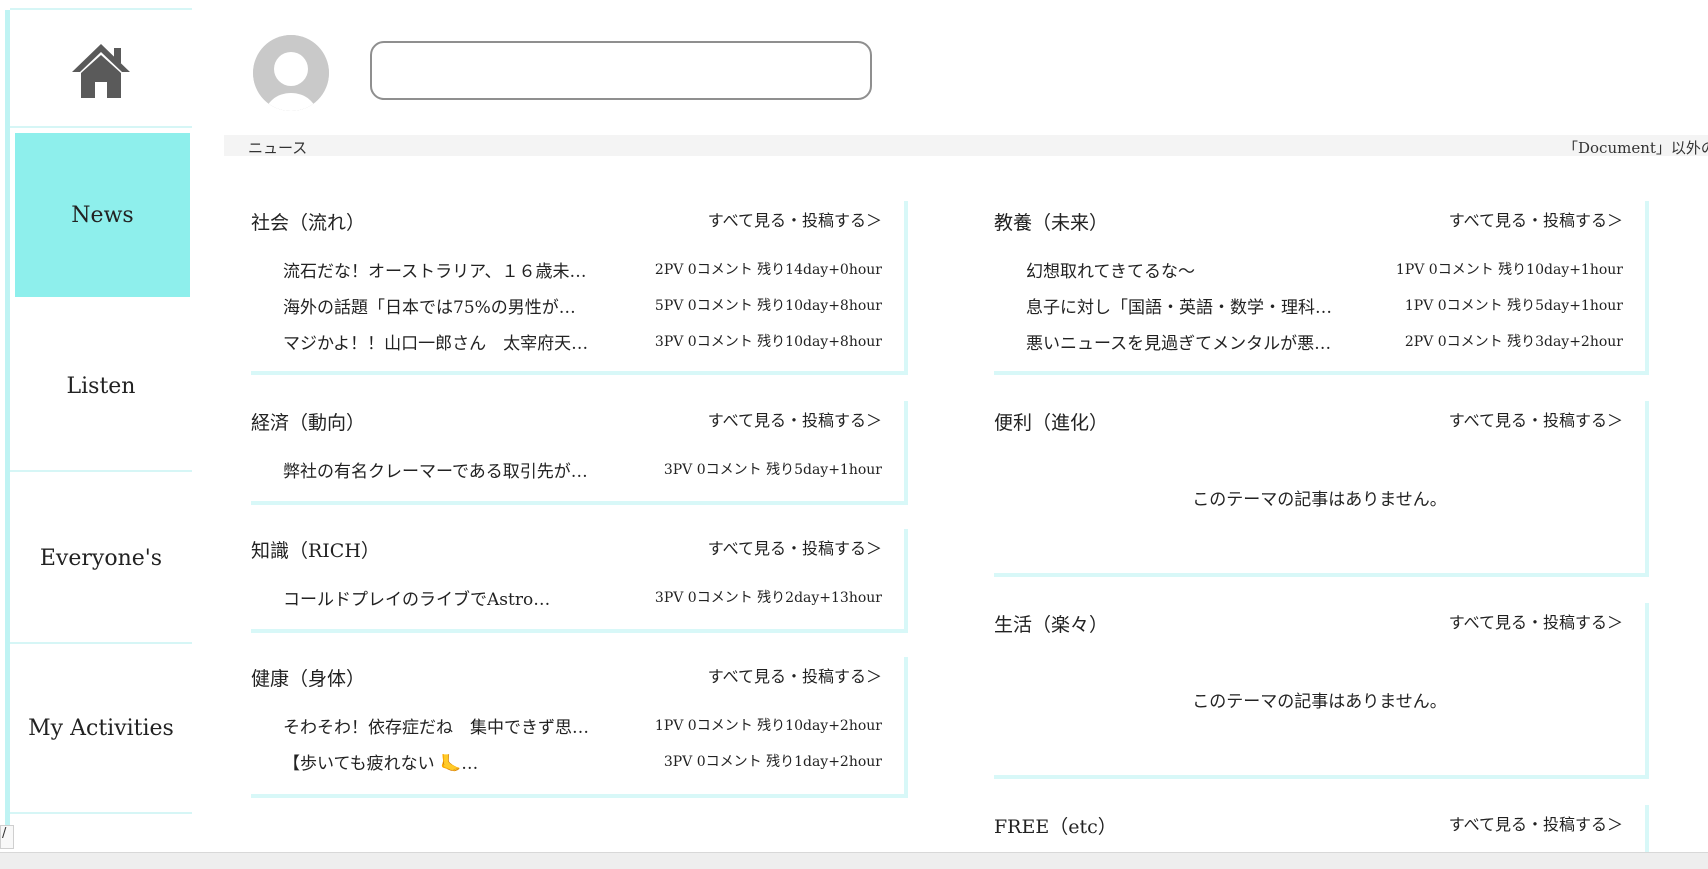 The image size is (1708, 869). Describe the element at coordinates (1051, 223) in the screenshot. I see `section-title: 教養（未来）` at that location.